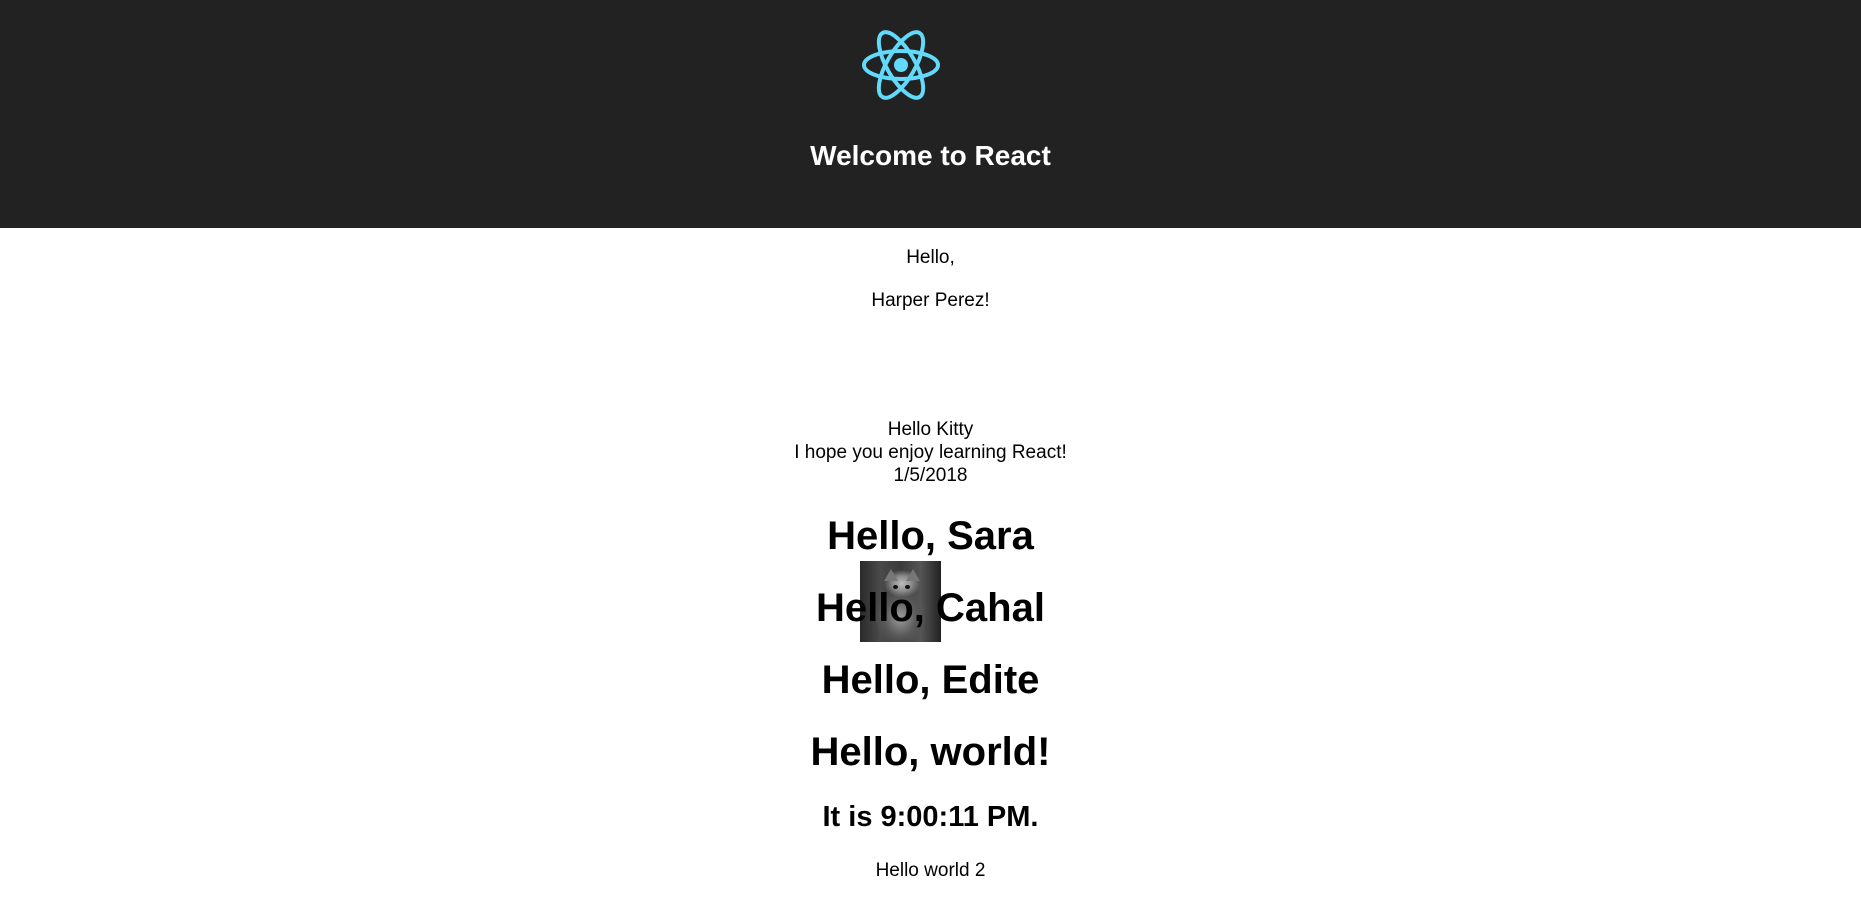  I want to click on clock-heading: It is 9:00:11 PM., so click(930, 817).